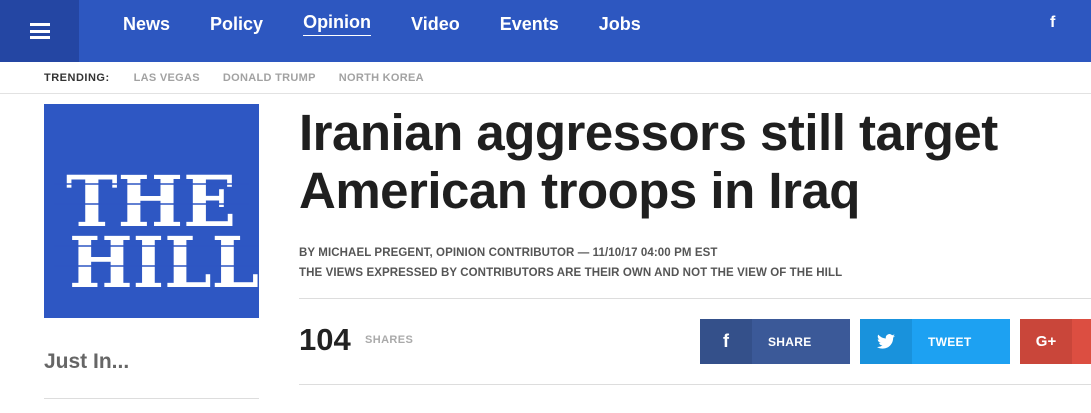 The width and height of the screenshot is (1091, 413). I want to click on svg-text: HILL, so click(164, 262).